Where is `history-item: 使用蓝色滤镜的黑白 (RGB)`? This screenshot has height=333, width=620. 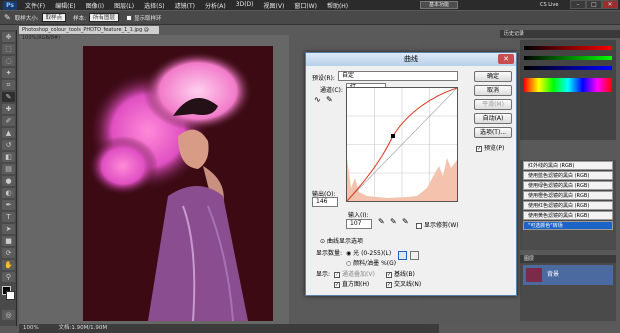 history-item: 使用蓝色滤镜的黑白 (RGB) is located at coordinates (568, 175).